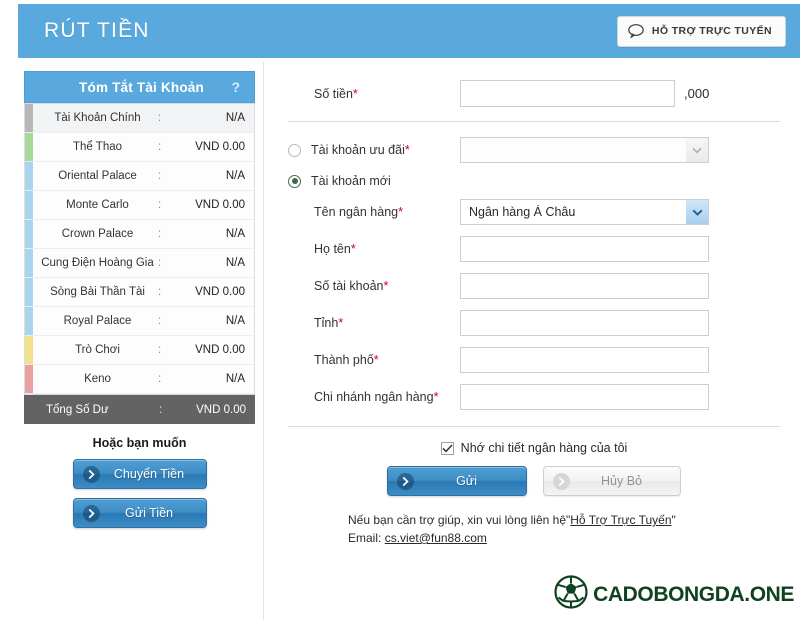 This screenshot has width=800, height=624. I want to click on city-row: Thành phố*, so click(534, 360).